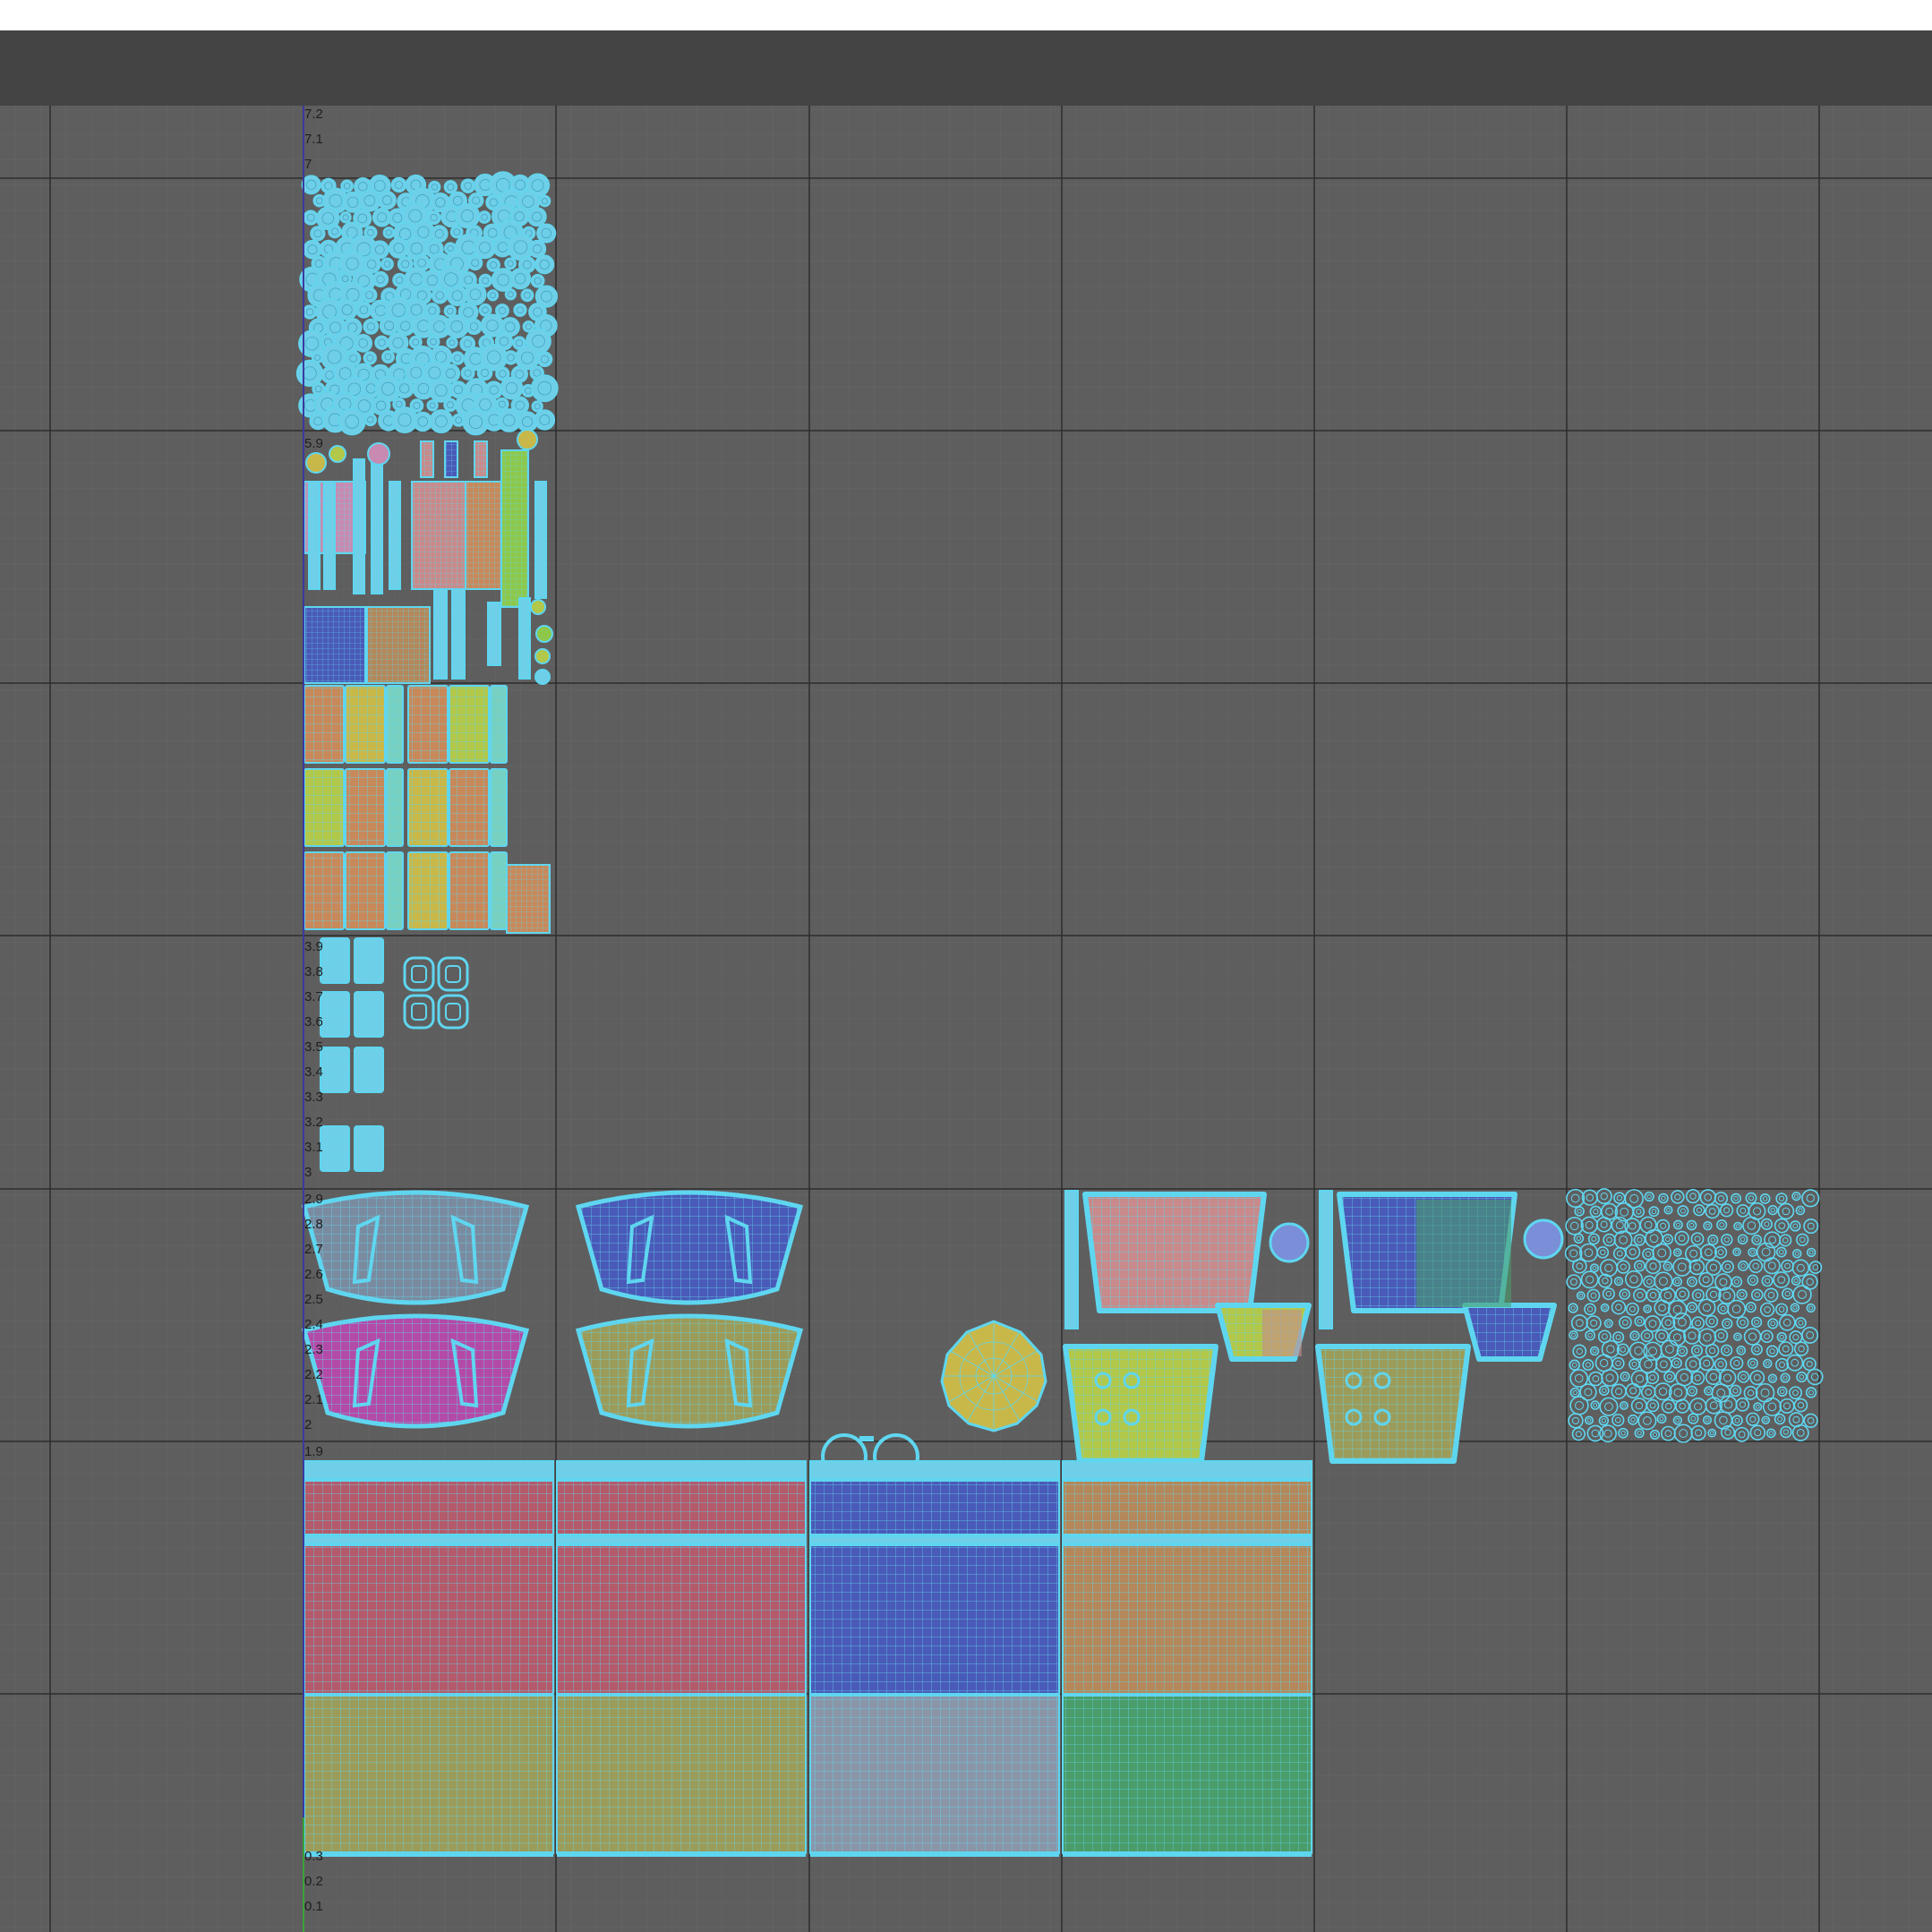 The width and height of the screenshot is (1932, 1932). What do you see at coordinates (313, 1072) in the screenshot?
I see `v-tick-label: 3.4` at bounding box center [313, 1072].